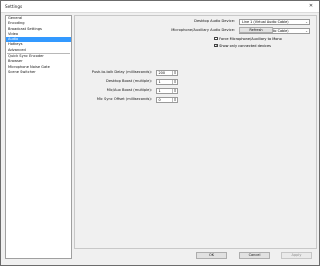 Image resolution: width=320 pixels, height=266 pixels. What do you see at coordinates (245, 45) in the screenshot?
I see `show-connected-label: Show only connected devices` at bounding box center [245, 45].